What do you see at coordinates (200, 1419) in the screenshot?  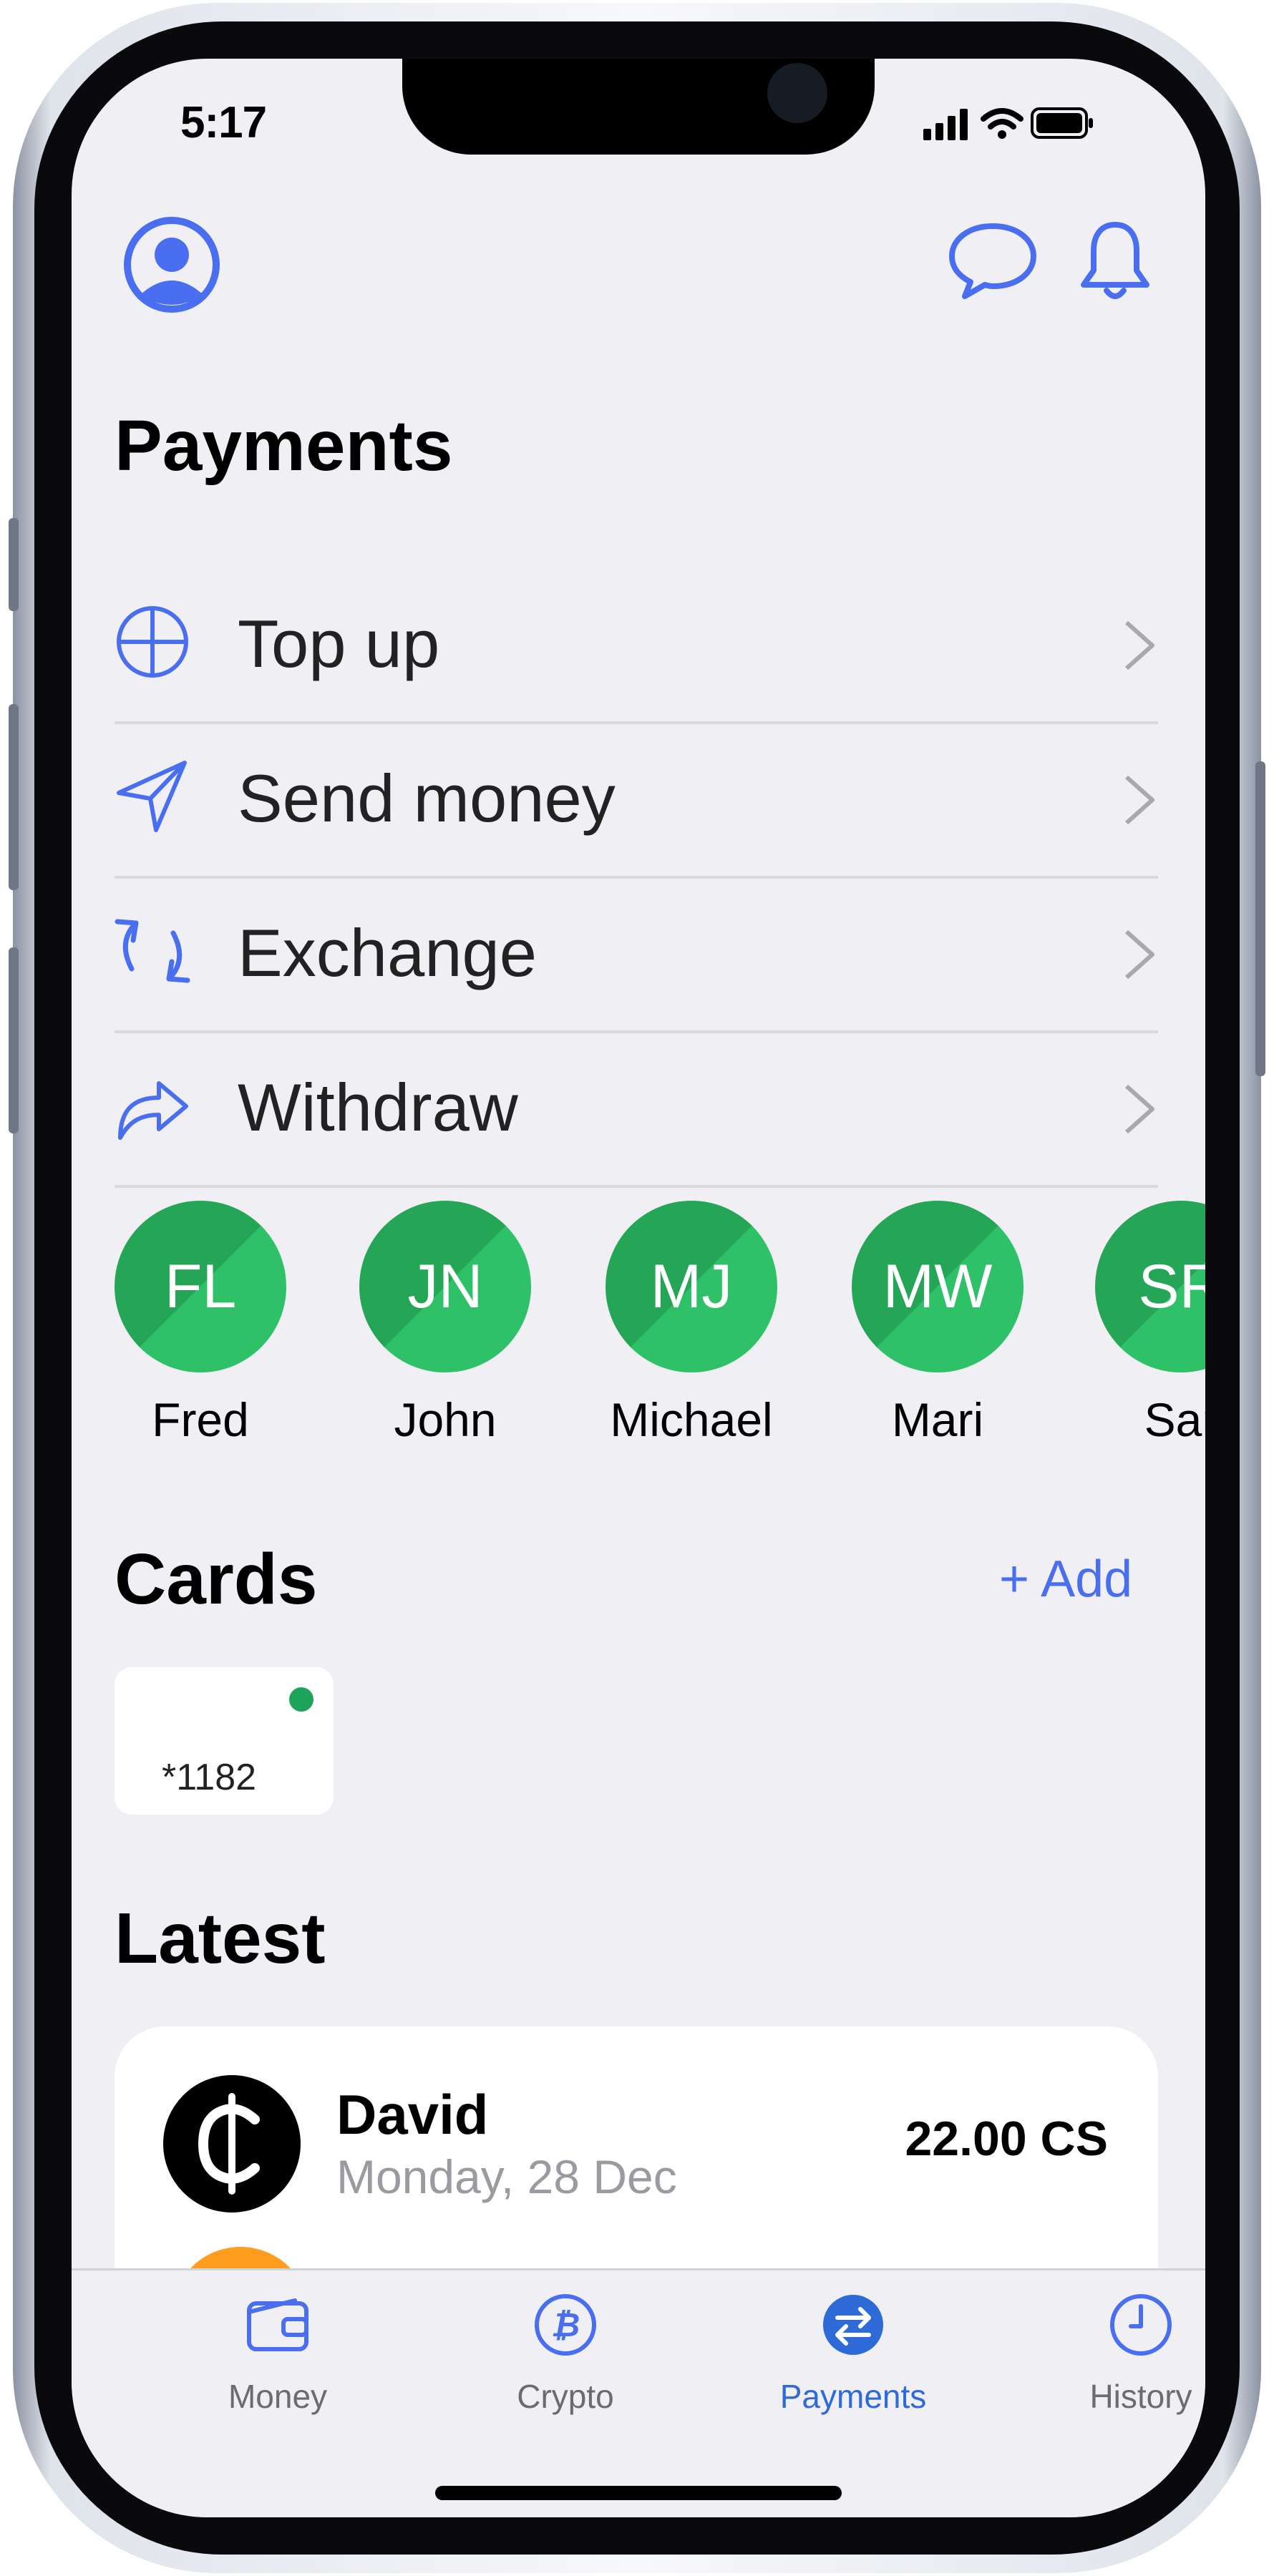 I see `contact-name: Fred` at bounding box center [200, 1419].